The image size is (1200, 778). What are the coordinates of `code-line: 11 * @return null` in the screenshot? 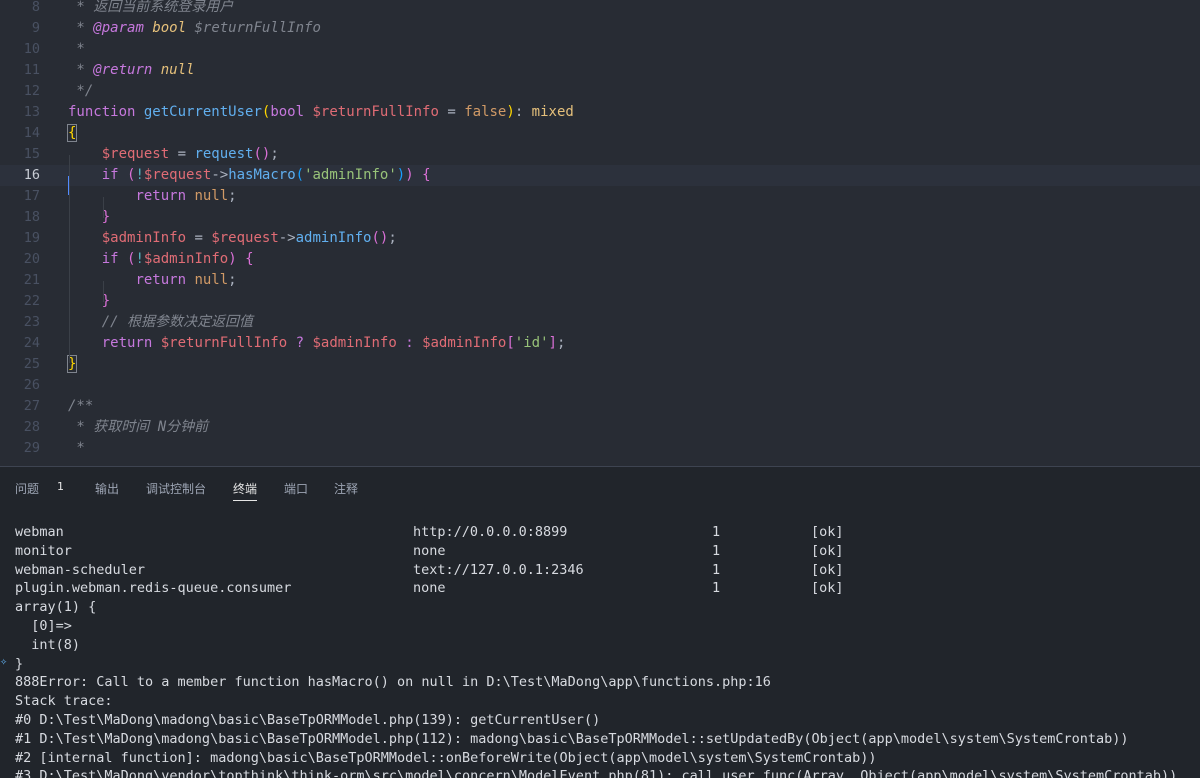 It's located at (600, 70).